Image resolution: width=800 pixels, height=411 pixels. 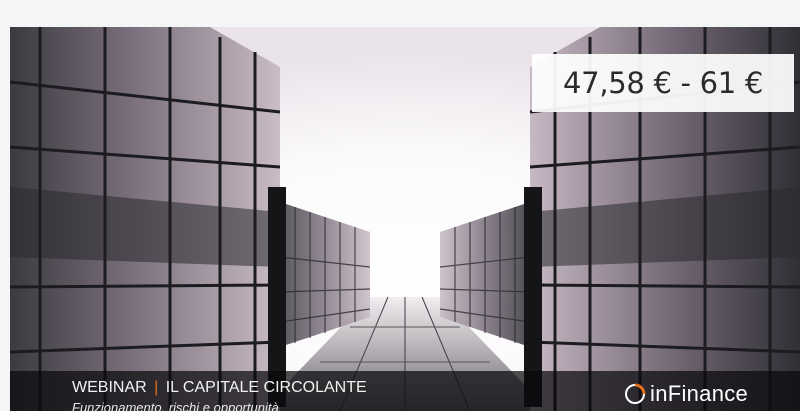 I want to click on webinar-title: WEBINAR | IL CAPITALE CIRCOLANTE, so click(x=219, y=388).